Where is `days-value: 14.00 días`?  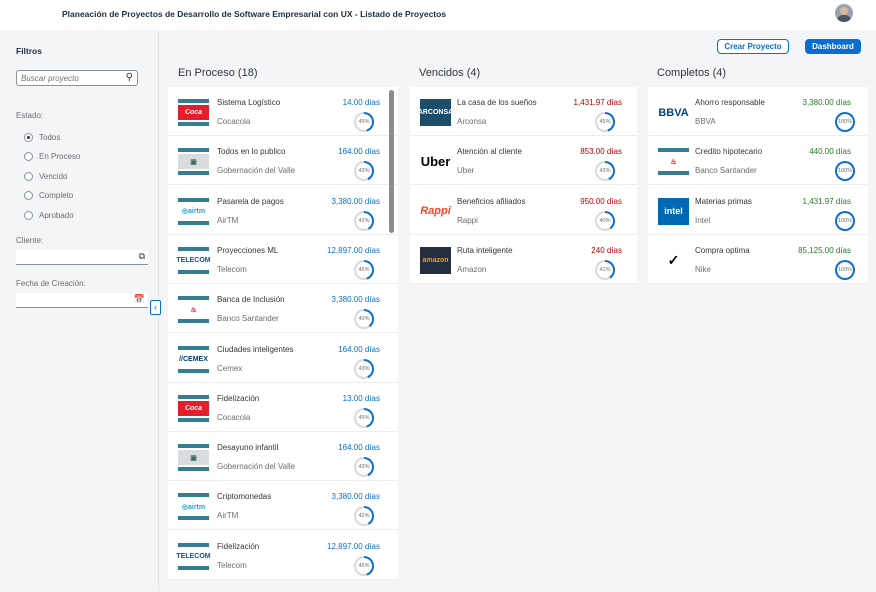 days-value: 14.00 días is located at coordinates (361, 102).